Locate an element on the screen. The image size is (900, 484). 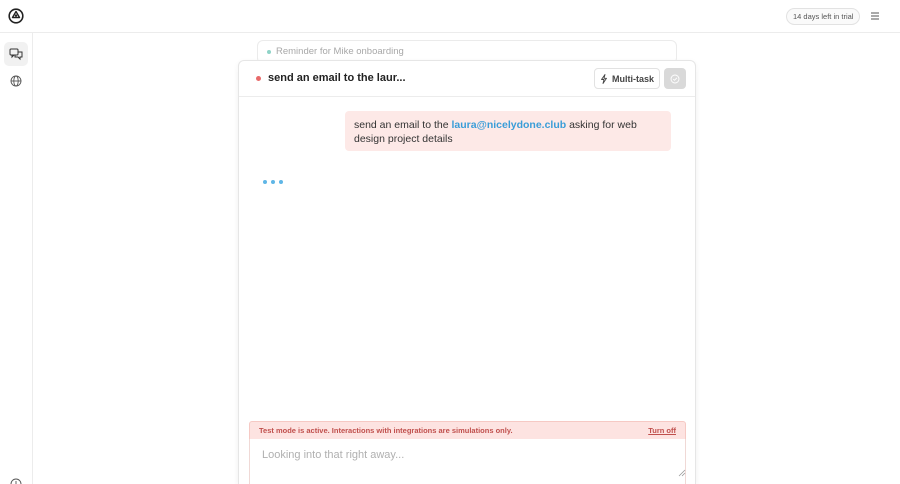
chat-bubbles-icon is located at coordinates (16, 54).